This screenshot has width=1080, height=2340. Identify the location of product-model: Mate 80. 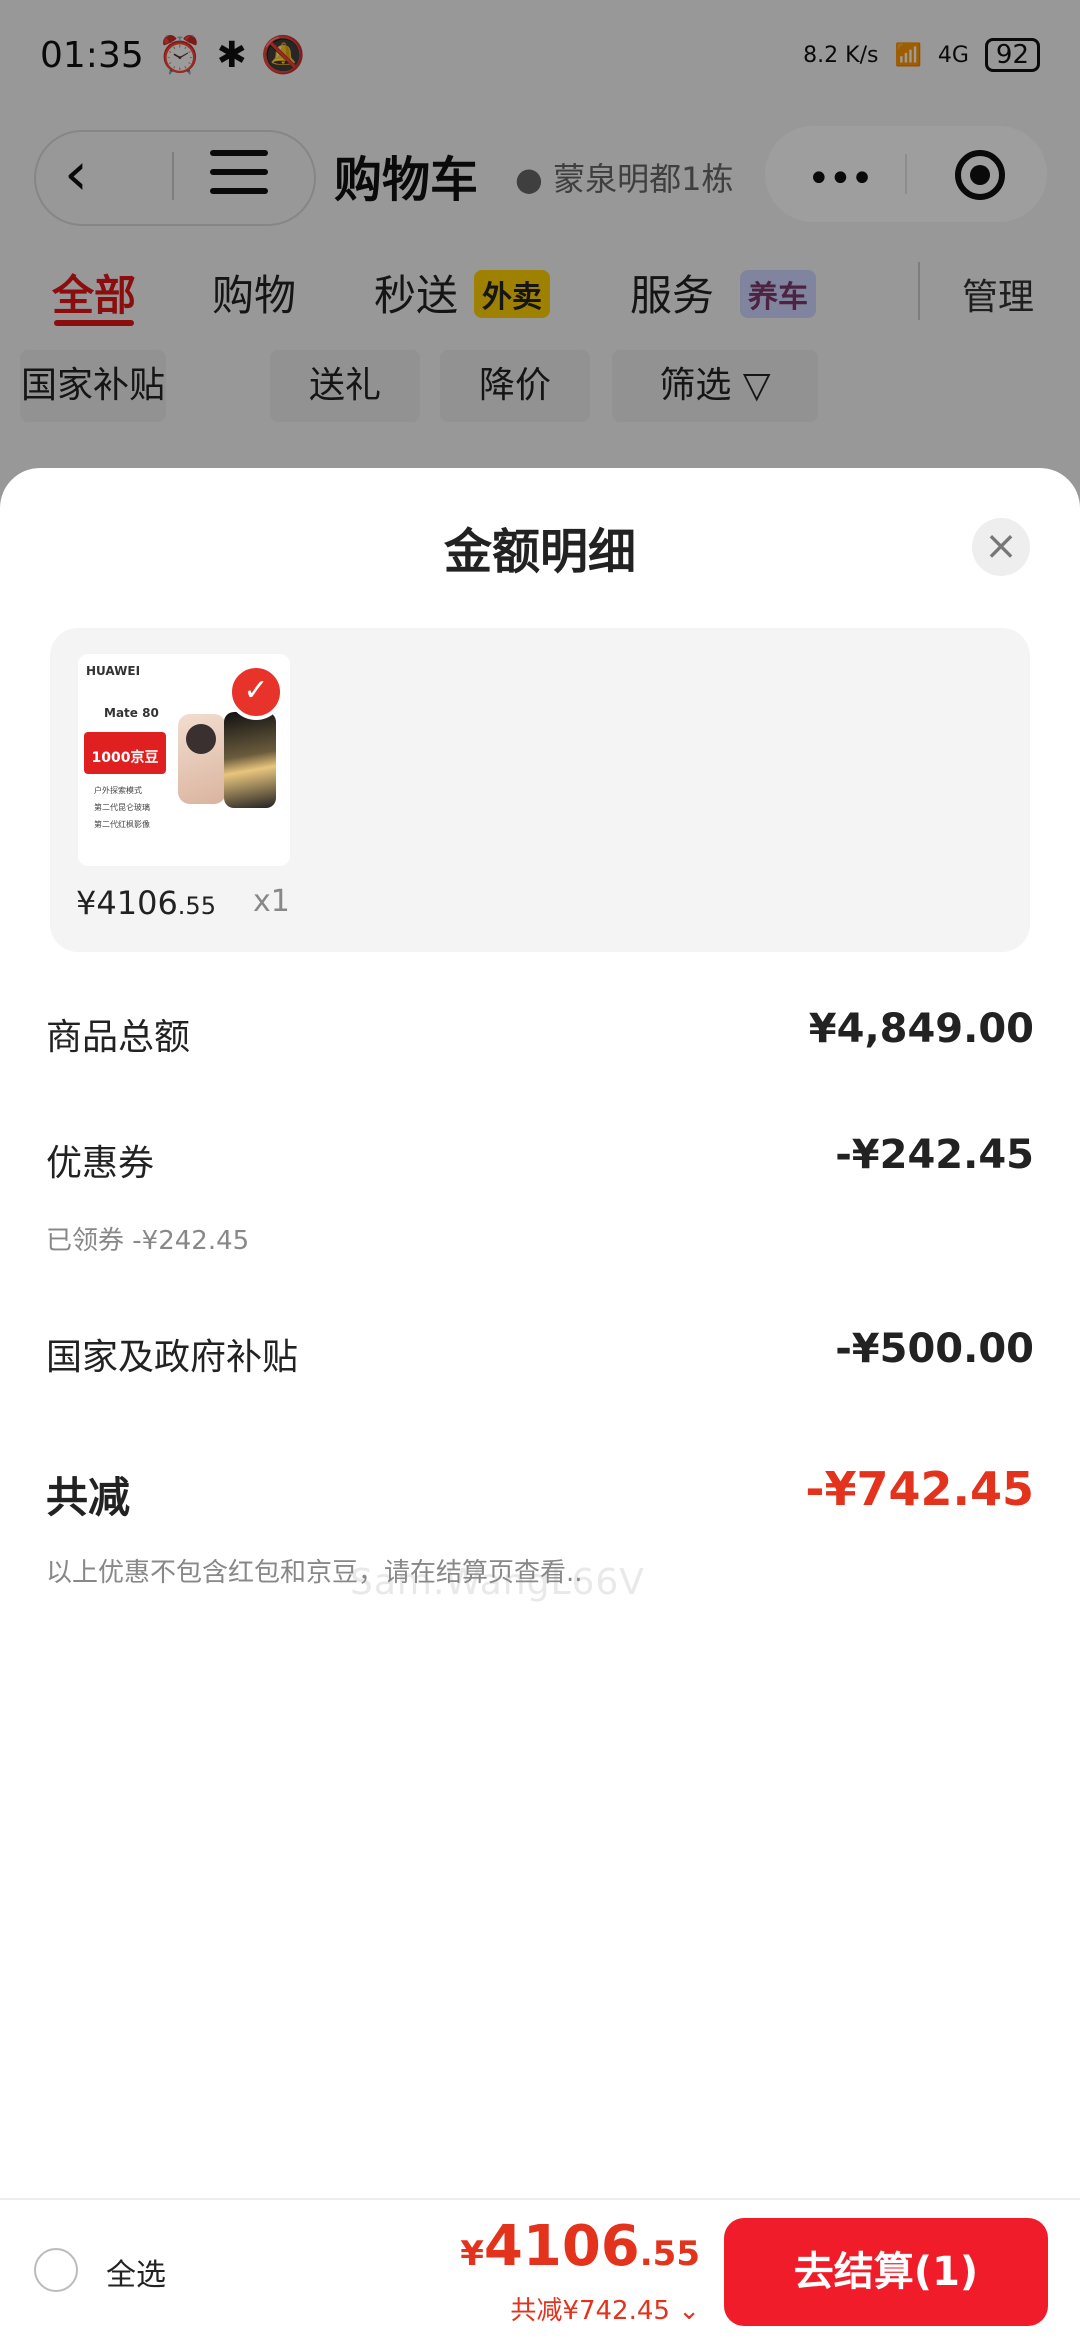
(131, 713).